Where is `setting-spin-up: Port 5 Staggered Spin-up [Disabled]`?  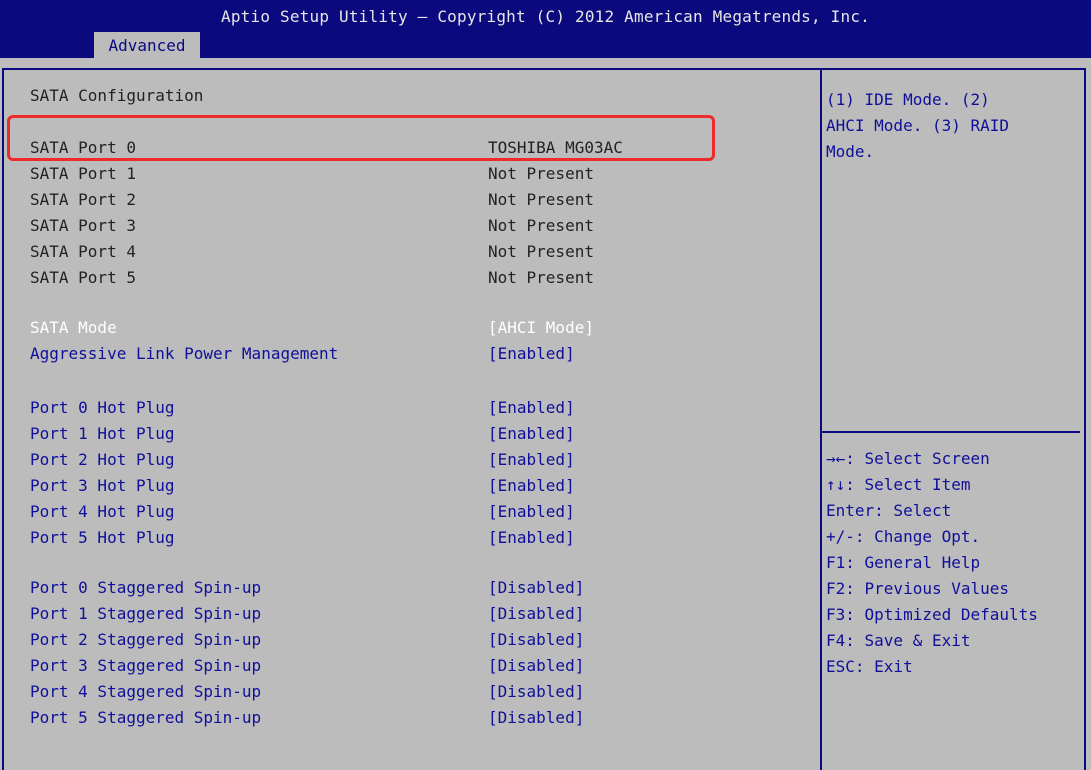
setting-spin-up: Port 5 Staggered Spin-up [Disabled] is located at coordinates (415, 718).